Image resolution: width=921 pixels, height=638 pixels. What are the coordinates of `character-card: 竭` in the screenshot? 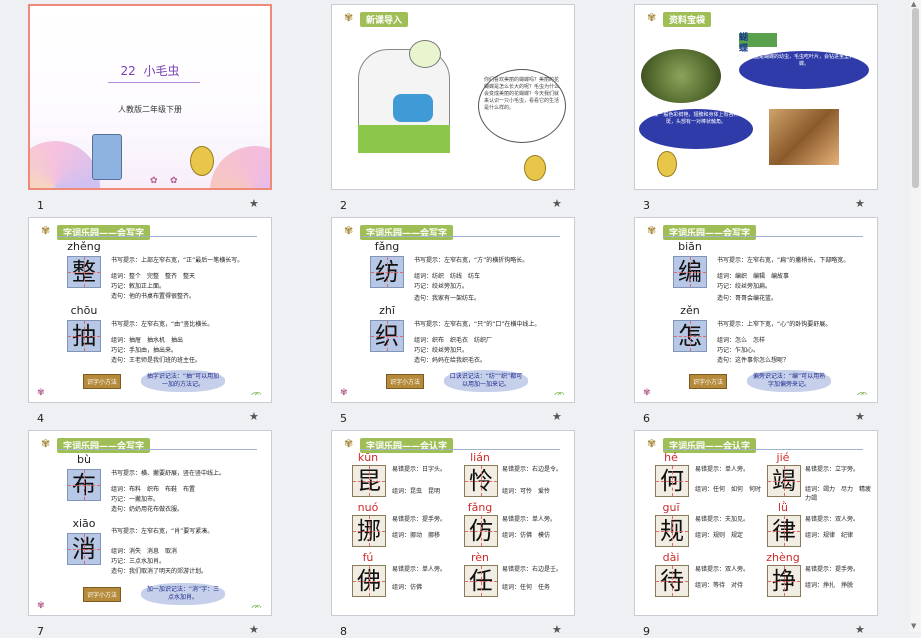 It's located at (784, 481).